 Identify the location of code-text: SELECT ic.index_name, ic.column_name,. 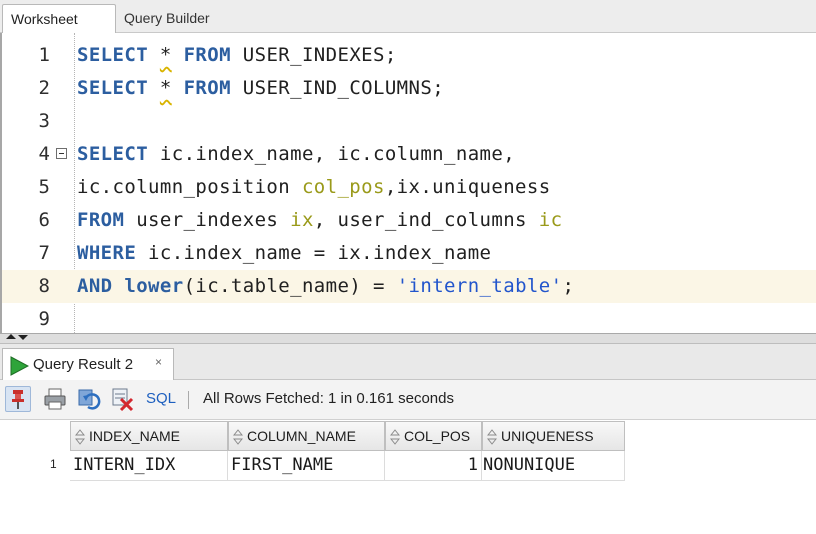
(296, 154).